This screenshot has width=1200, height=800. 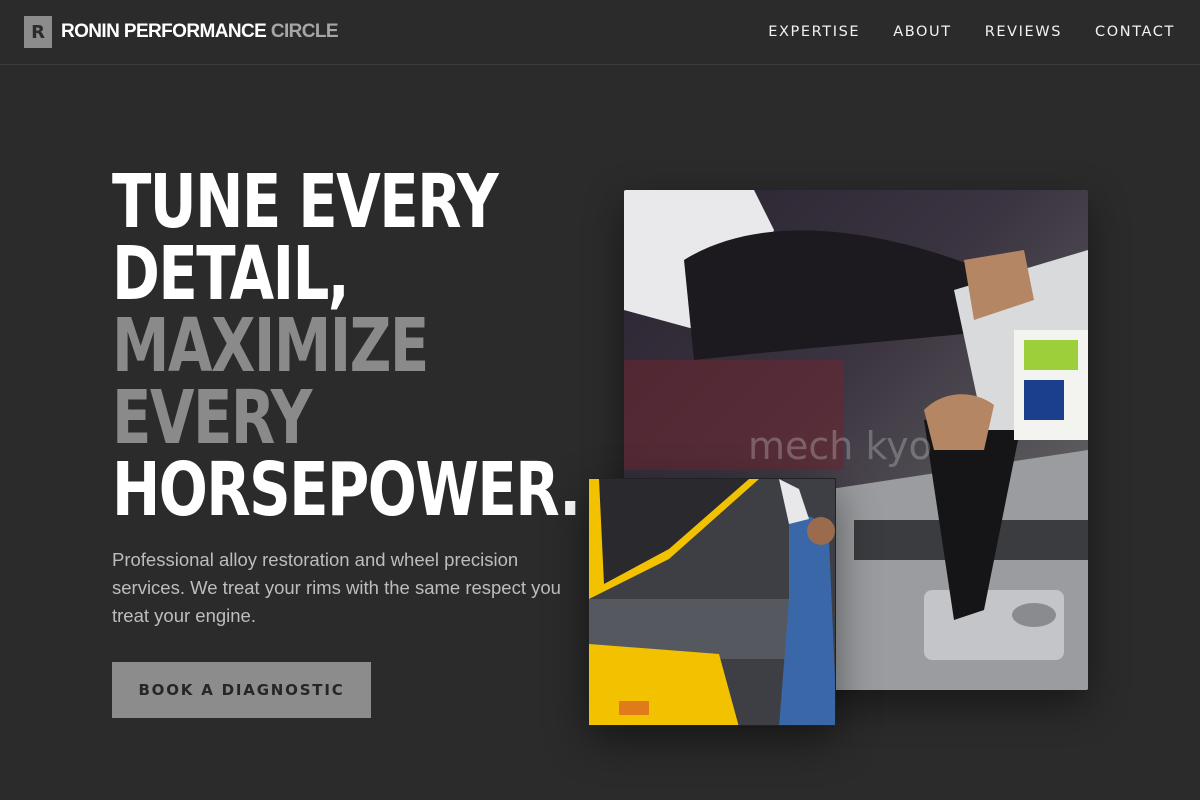 I want to click on logo-mark: R, so click(x=38, y=32).